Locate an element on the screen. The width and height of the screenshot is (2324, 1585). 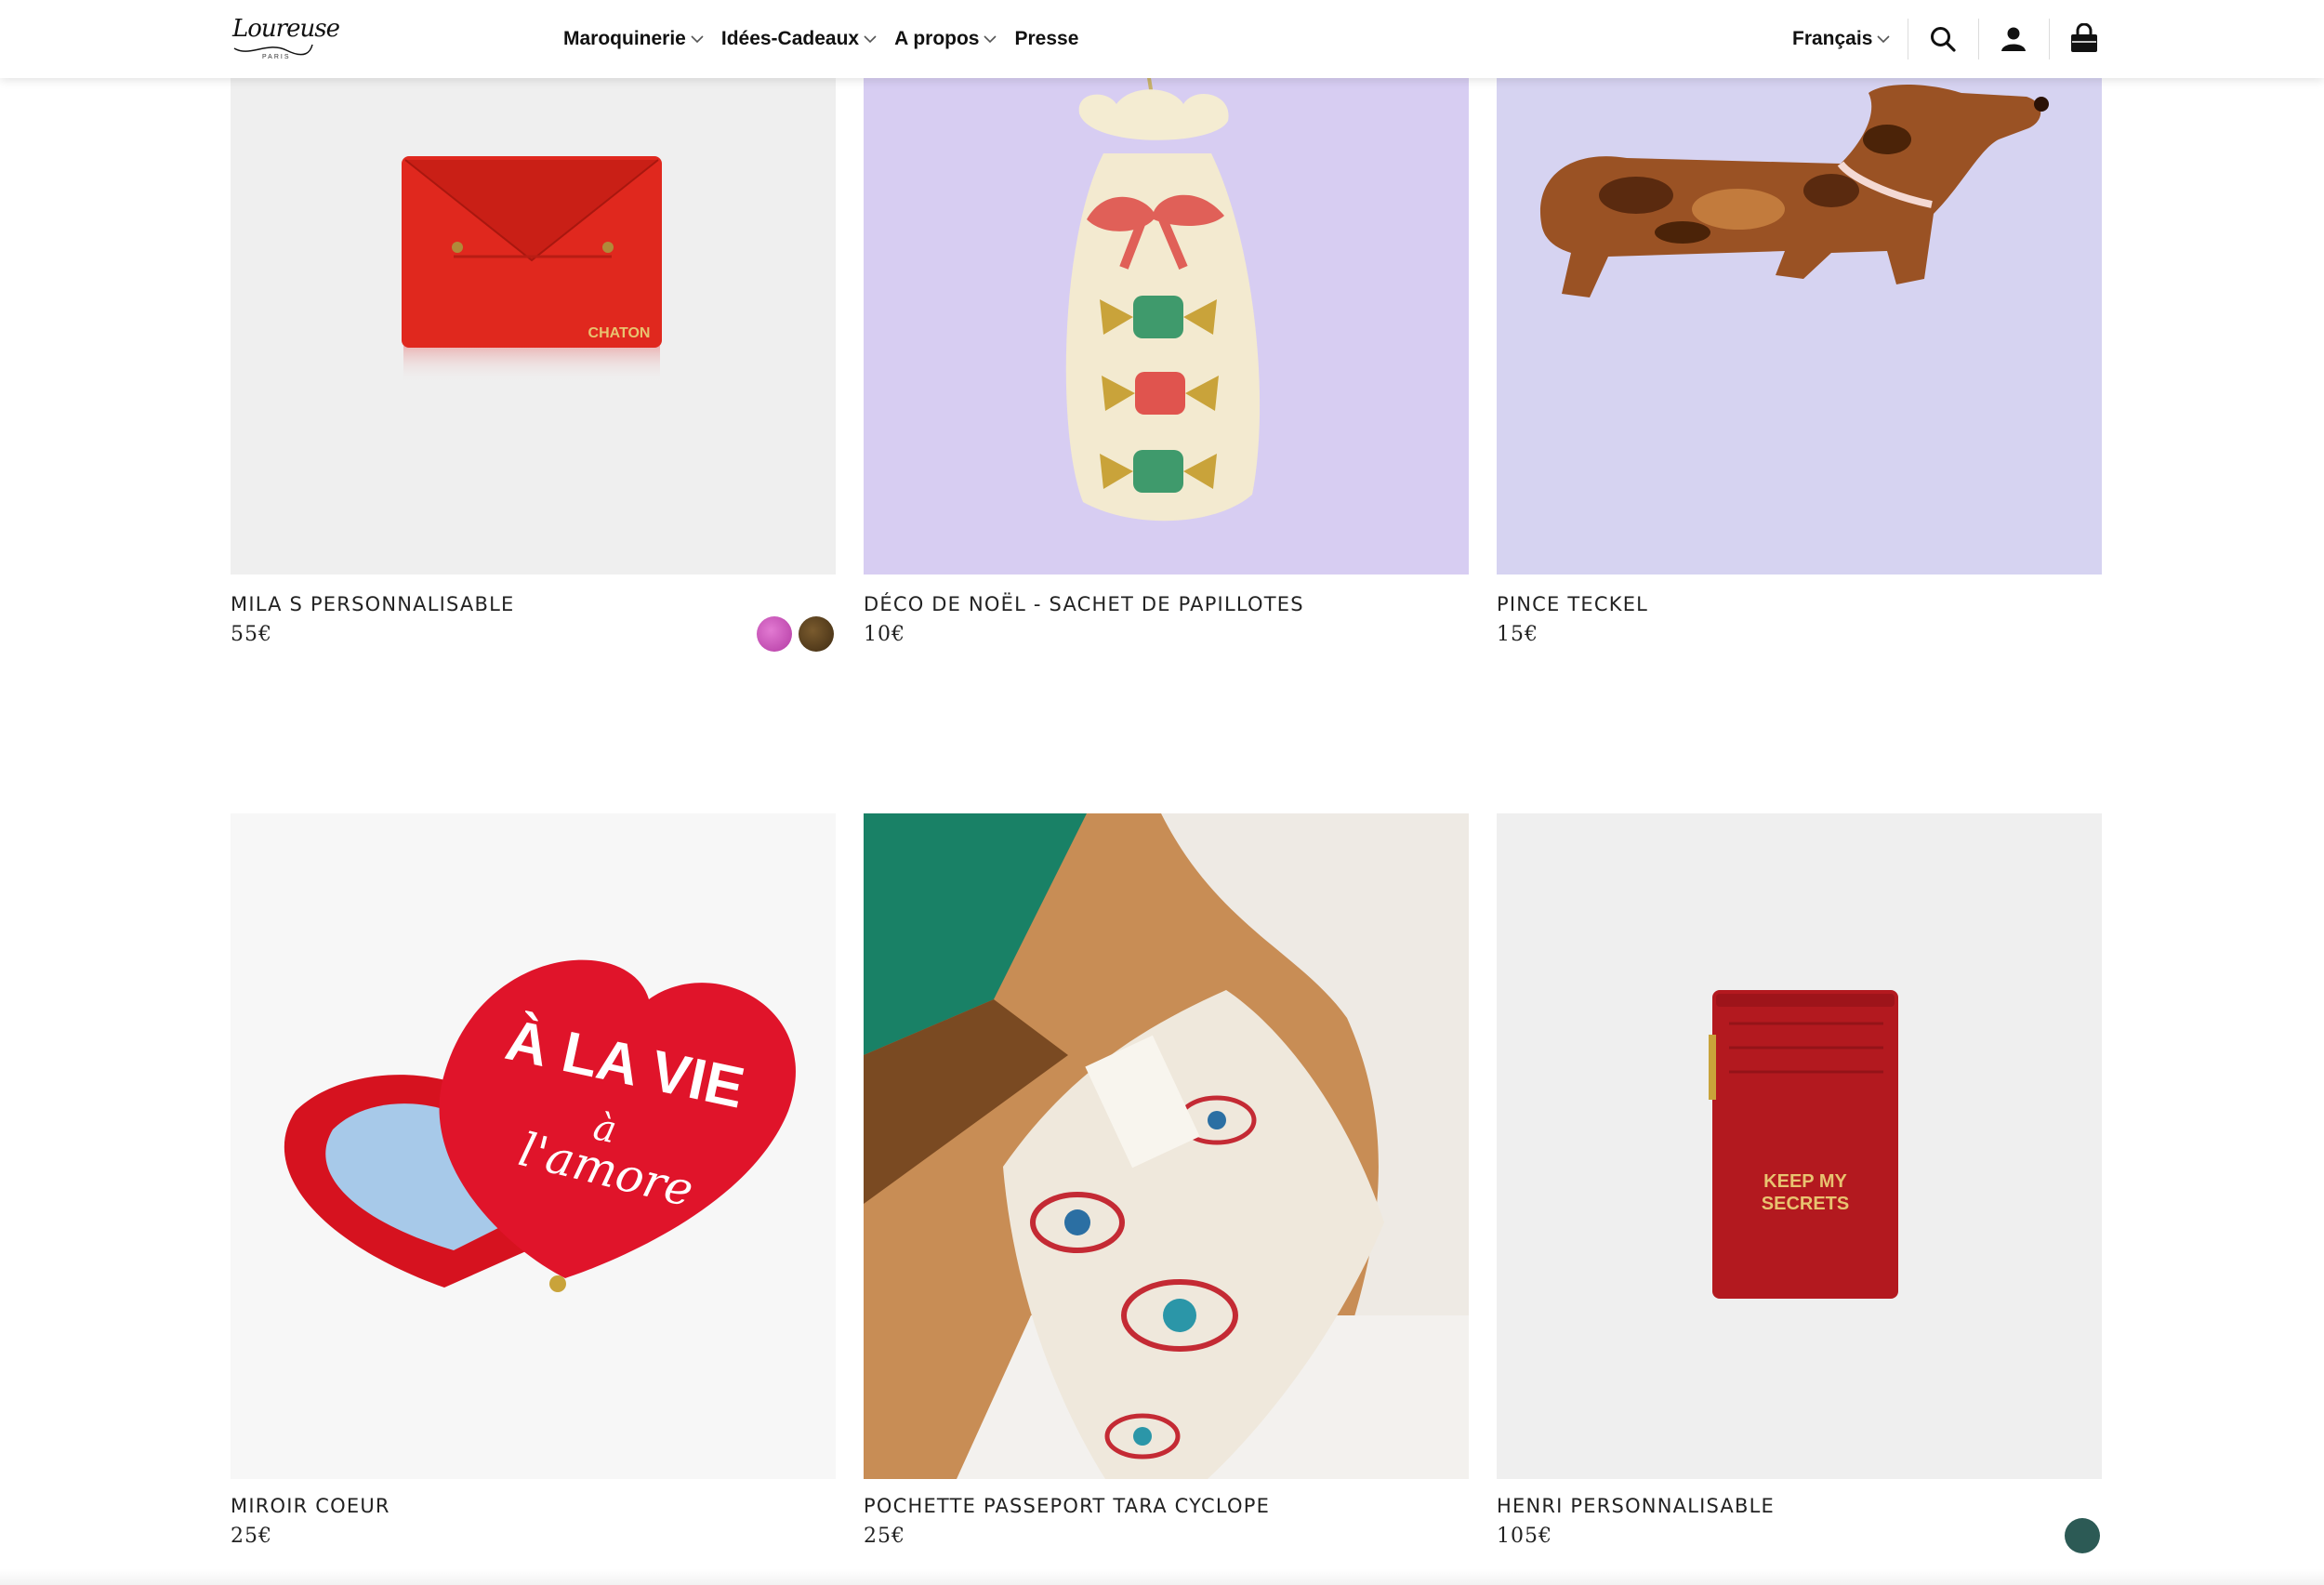
product-name: POCHETTE PASSEPORT TARA CYCLOPE is located at coordinates (1067, 1506).